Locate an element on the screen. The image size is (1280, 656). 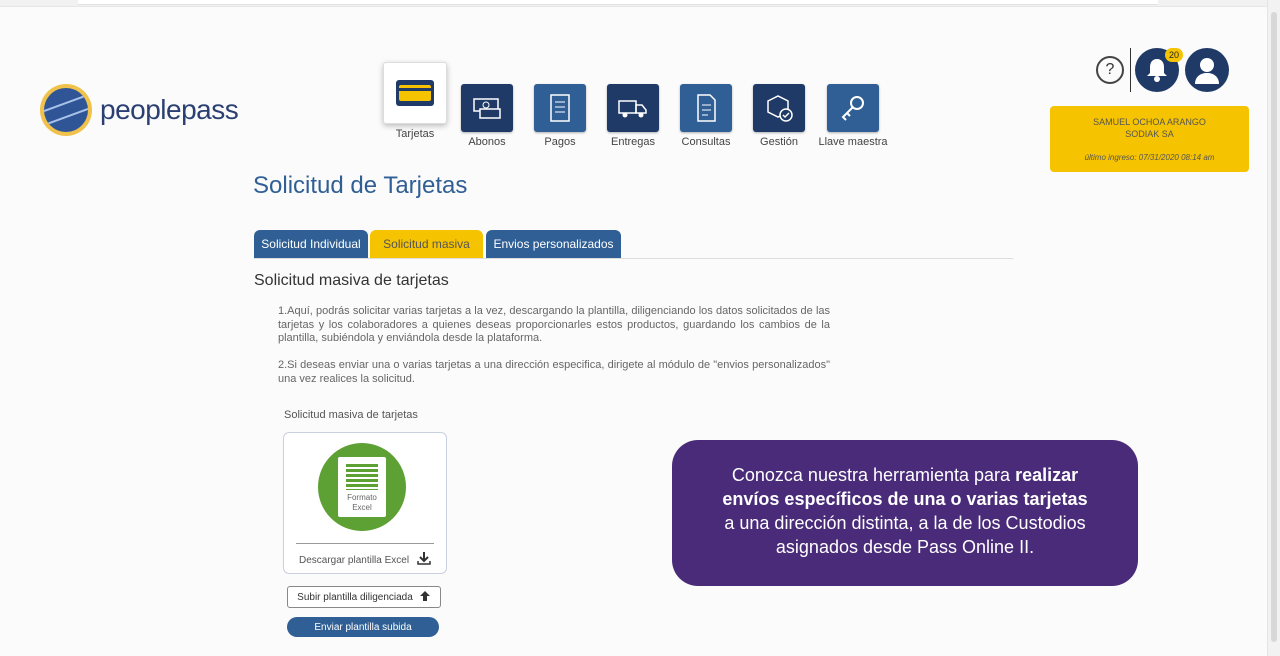
card-icon is located at coordinates (415, 93).